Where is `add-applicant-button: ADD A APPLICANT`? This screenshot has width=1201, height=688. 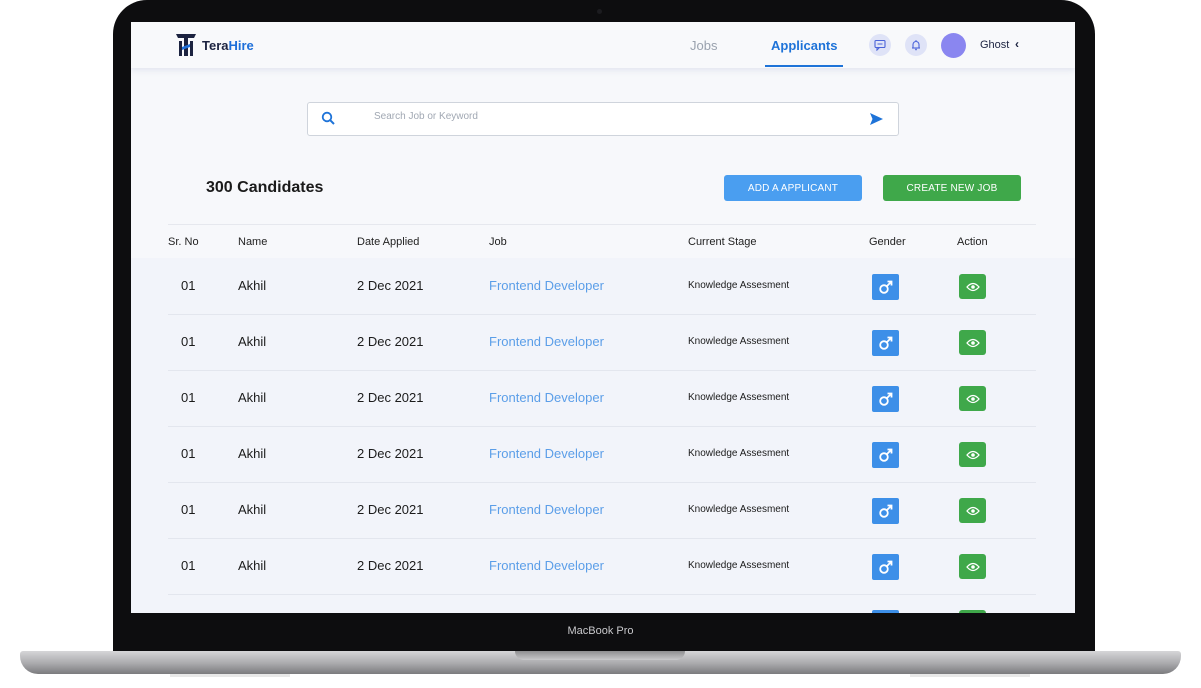
add-applicant-button: ADD A APPLICANT is located at coordinates (793, 188).